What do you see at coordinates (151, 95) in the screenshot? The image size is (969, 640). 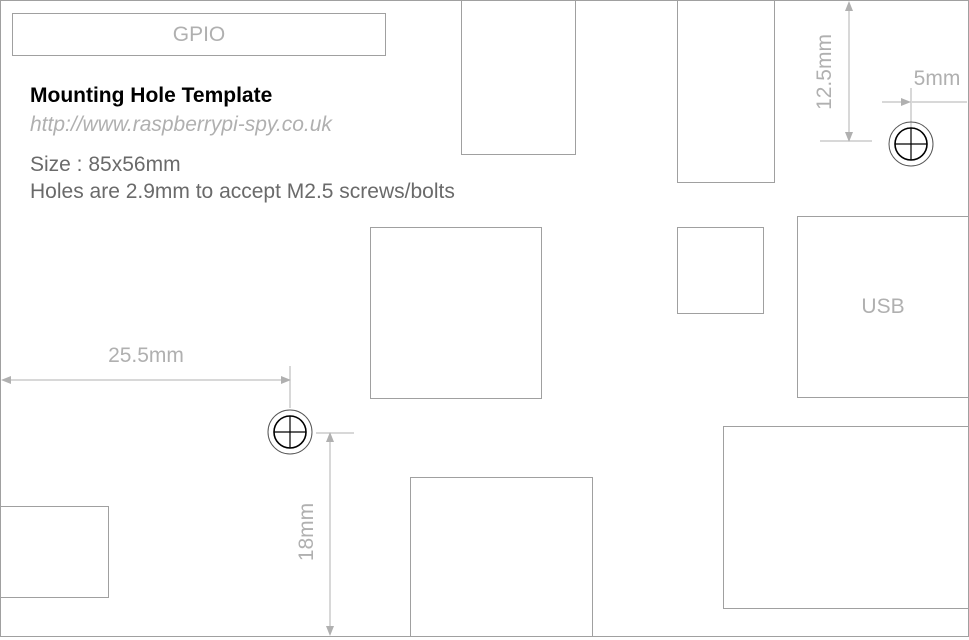 I see `template-title: Mounting Hole Template` at bounding box center [151, 95].